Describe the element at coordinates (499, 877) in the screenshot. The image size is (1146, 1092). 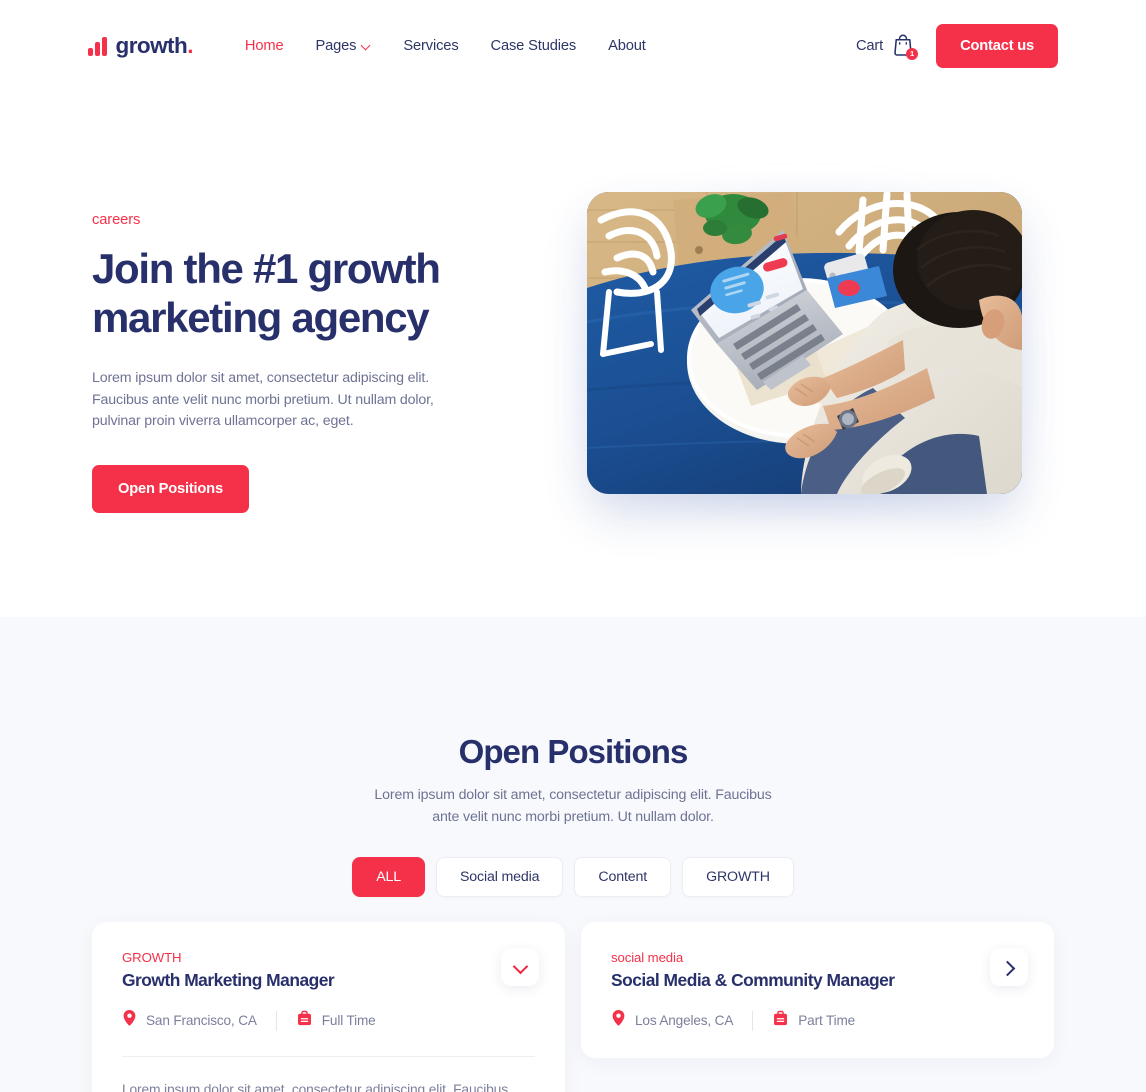
I see `filter-tab-social-media: Social media` at that location.